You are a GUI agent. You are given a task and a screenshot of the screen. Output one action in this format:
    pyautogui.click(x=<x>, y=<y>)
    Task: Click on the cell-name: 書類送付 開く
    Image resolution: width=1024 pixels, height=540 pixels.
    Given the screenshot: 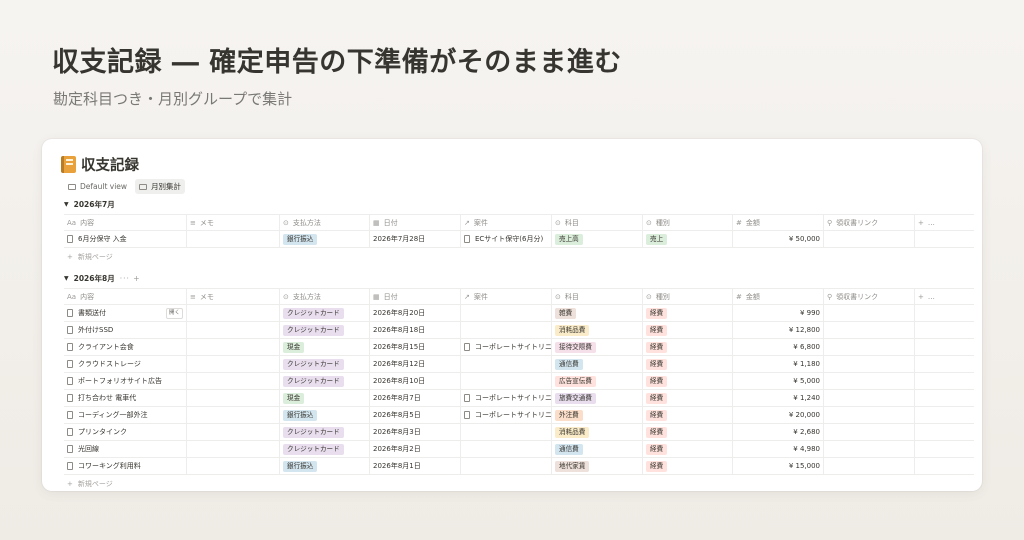 What is the action you would take?
    pyautogui.click(x=125, y=313)
    